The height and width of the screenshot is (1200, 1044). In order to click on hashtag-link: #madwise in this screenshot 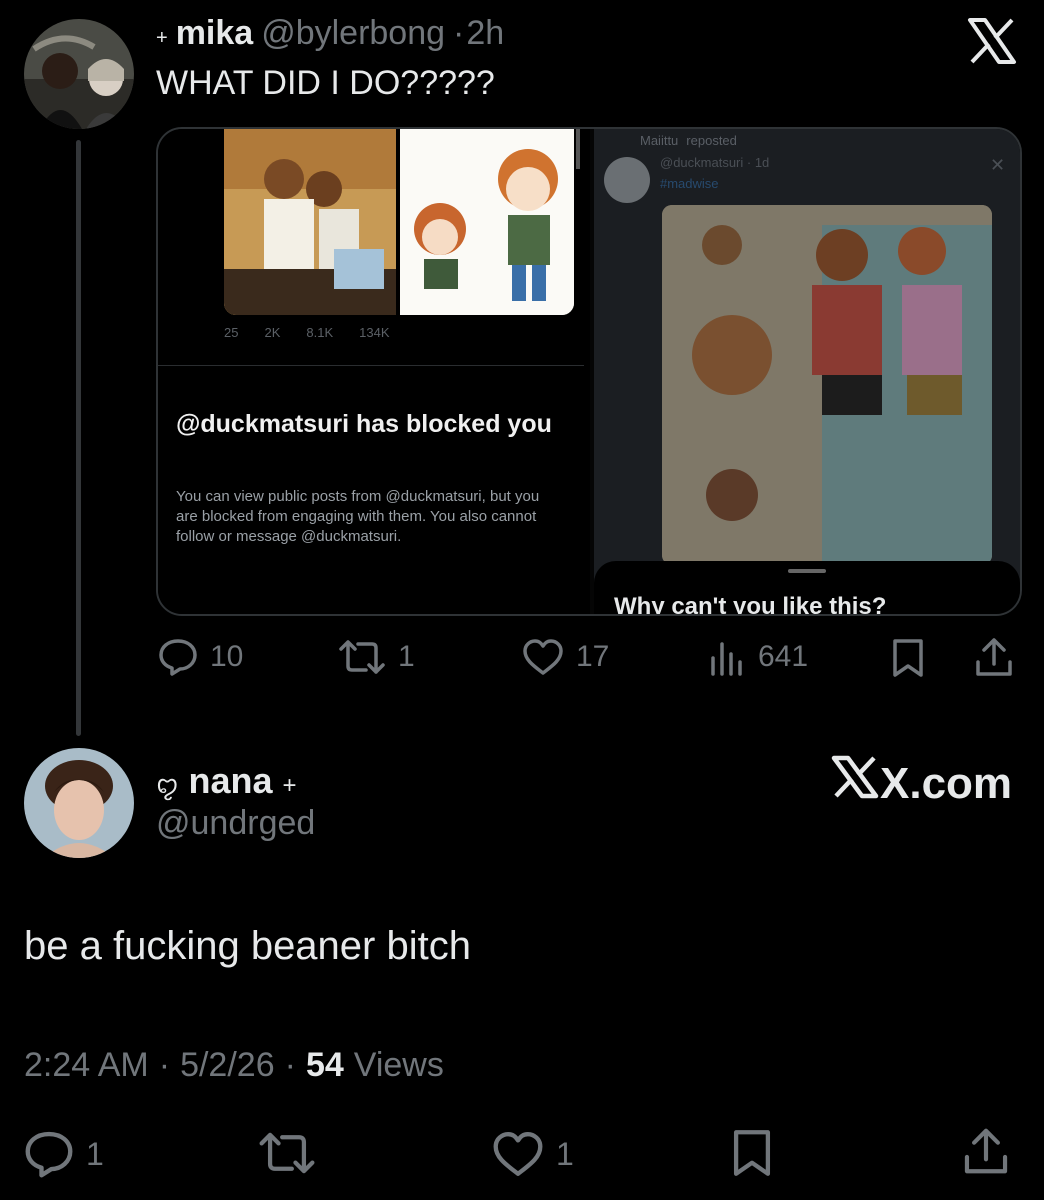, I will do `click(689, 183)`.